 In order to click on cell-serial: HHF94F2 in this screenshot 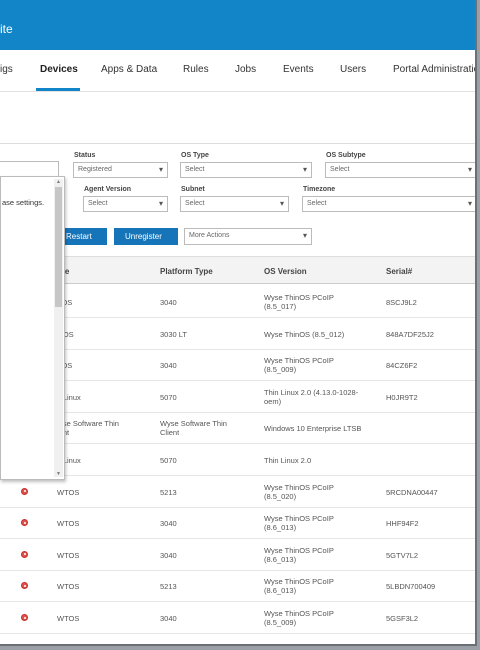, I will do `click(402, 524)`.